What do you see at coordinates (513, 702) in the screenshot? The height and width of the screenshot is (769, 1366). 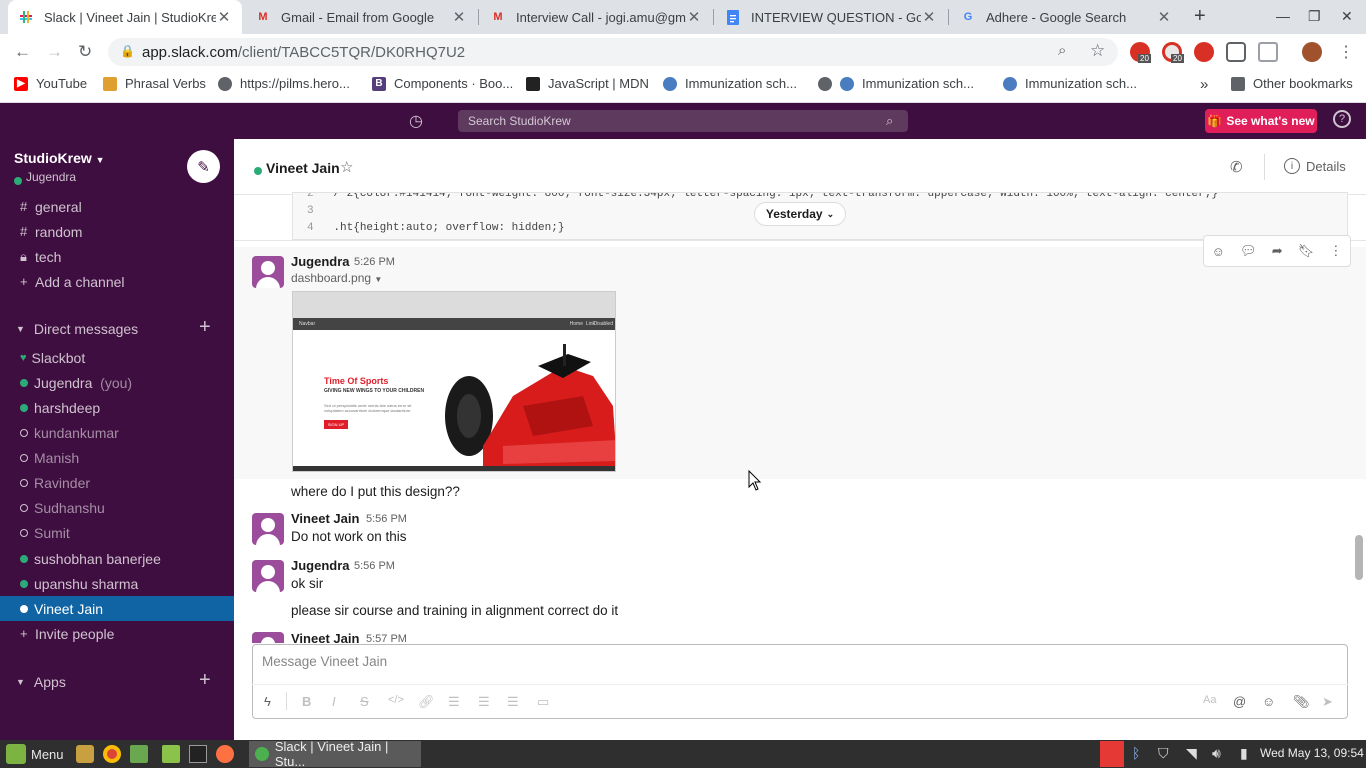 I see `blockquote-icon: ☰` at bounding box center [513, 702].